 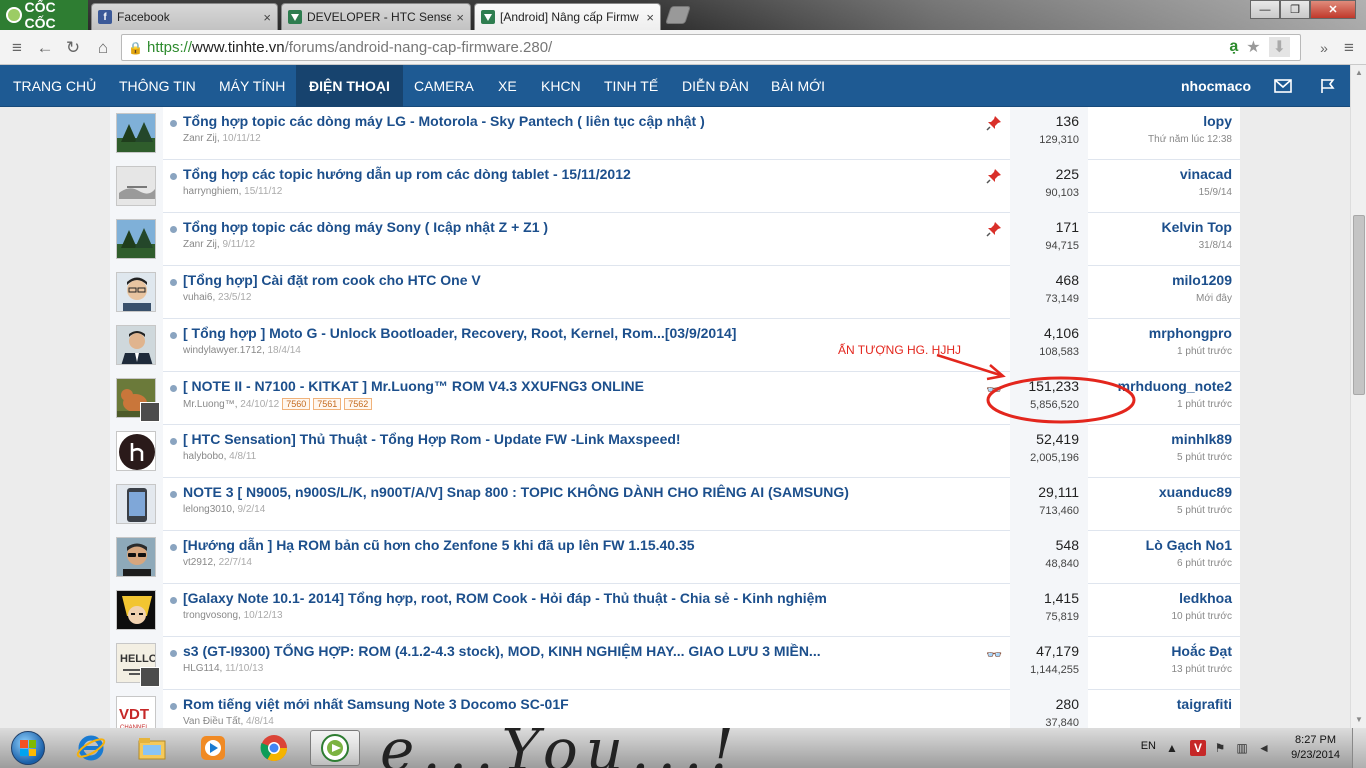 I want to click on translate-icon: ạ, so click(x=1233, y=47).